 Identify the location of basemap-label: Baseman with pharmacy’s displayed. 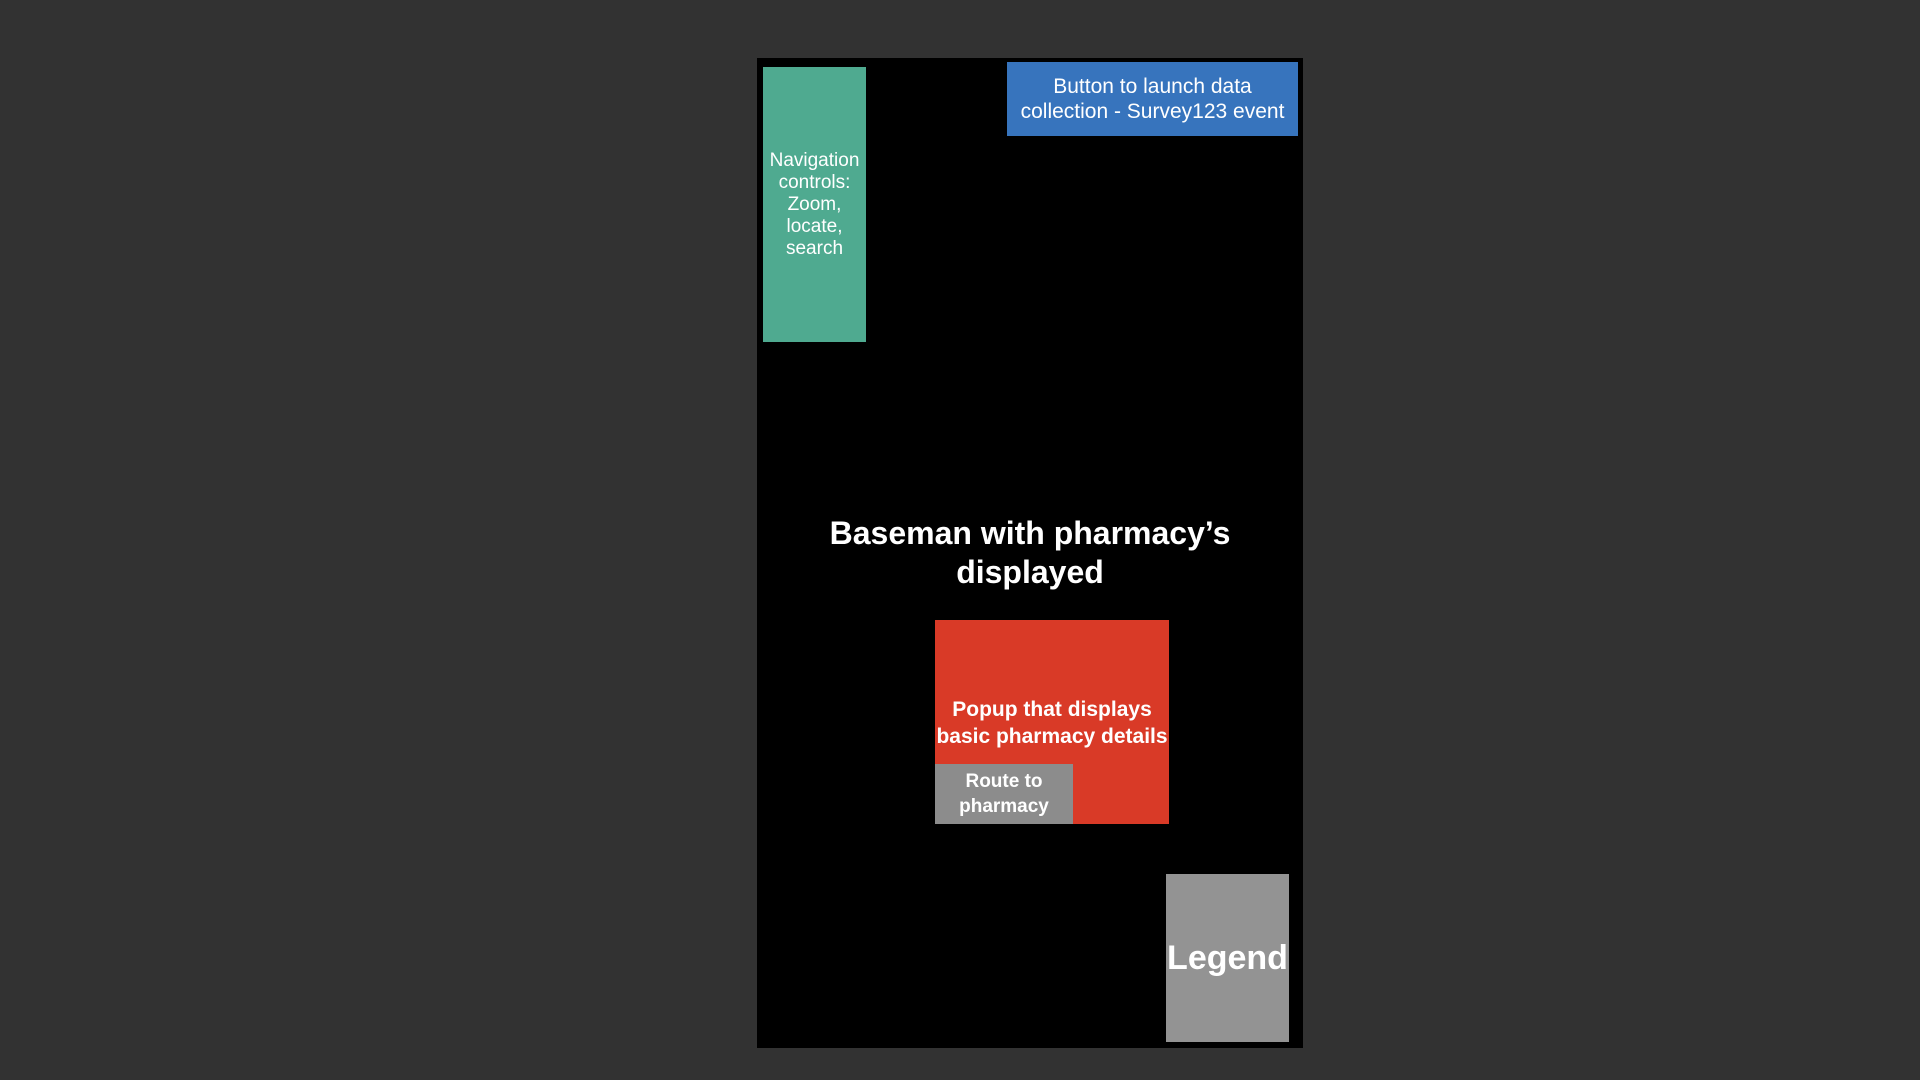
(1030, 553).